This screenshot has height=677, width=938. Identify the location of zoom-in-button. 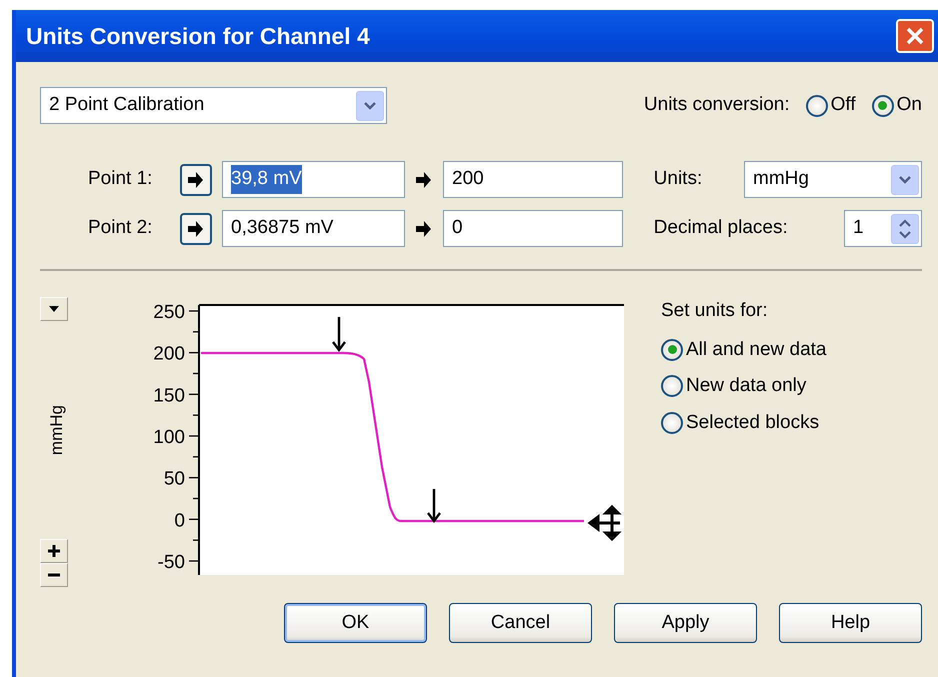
(54, 551).